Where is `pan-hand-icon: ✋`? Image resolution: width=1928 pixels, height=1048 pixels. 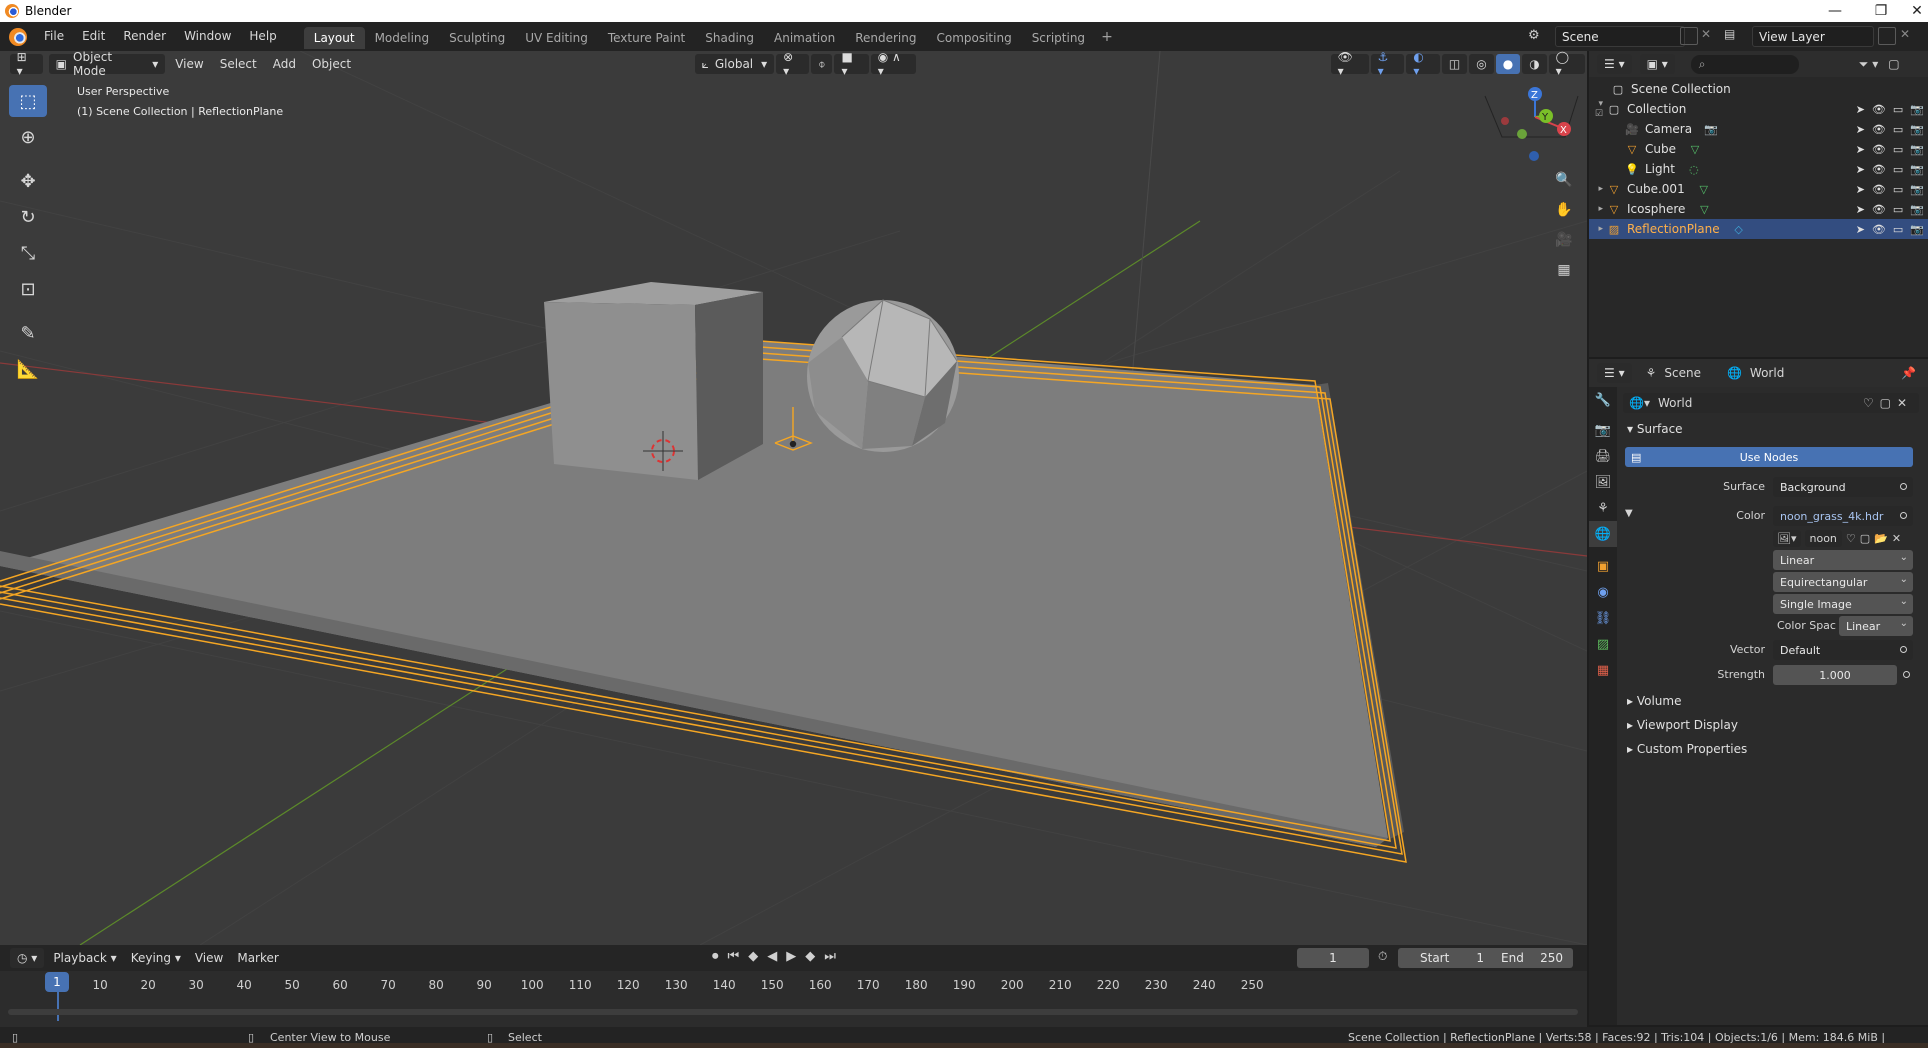
pan-hand-icon: ✋ is located at coordinates (1564, 210).